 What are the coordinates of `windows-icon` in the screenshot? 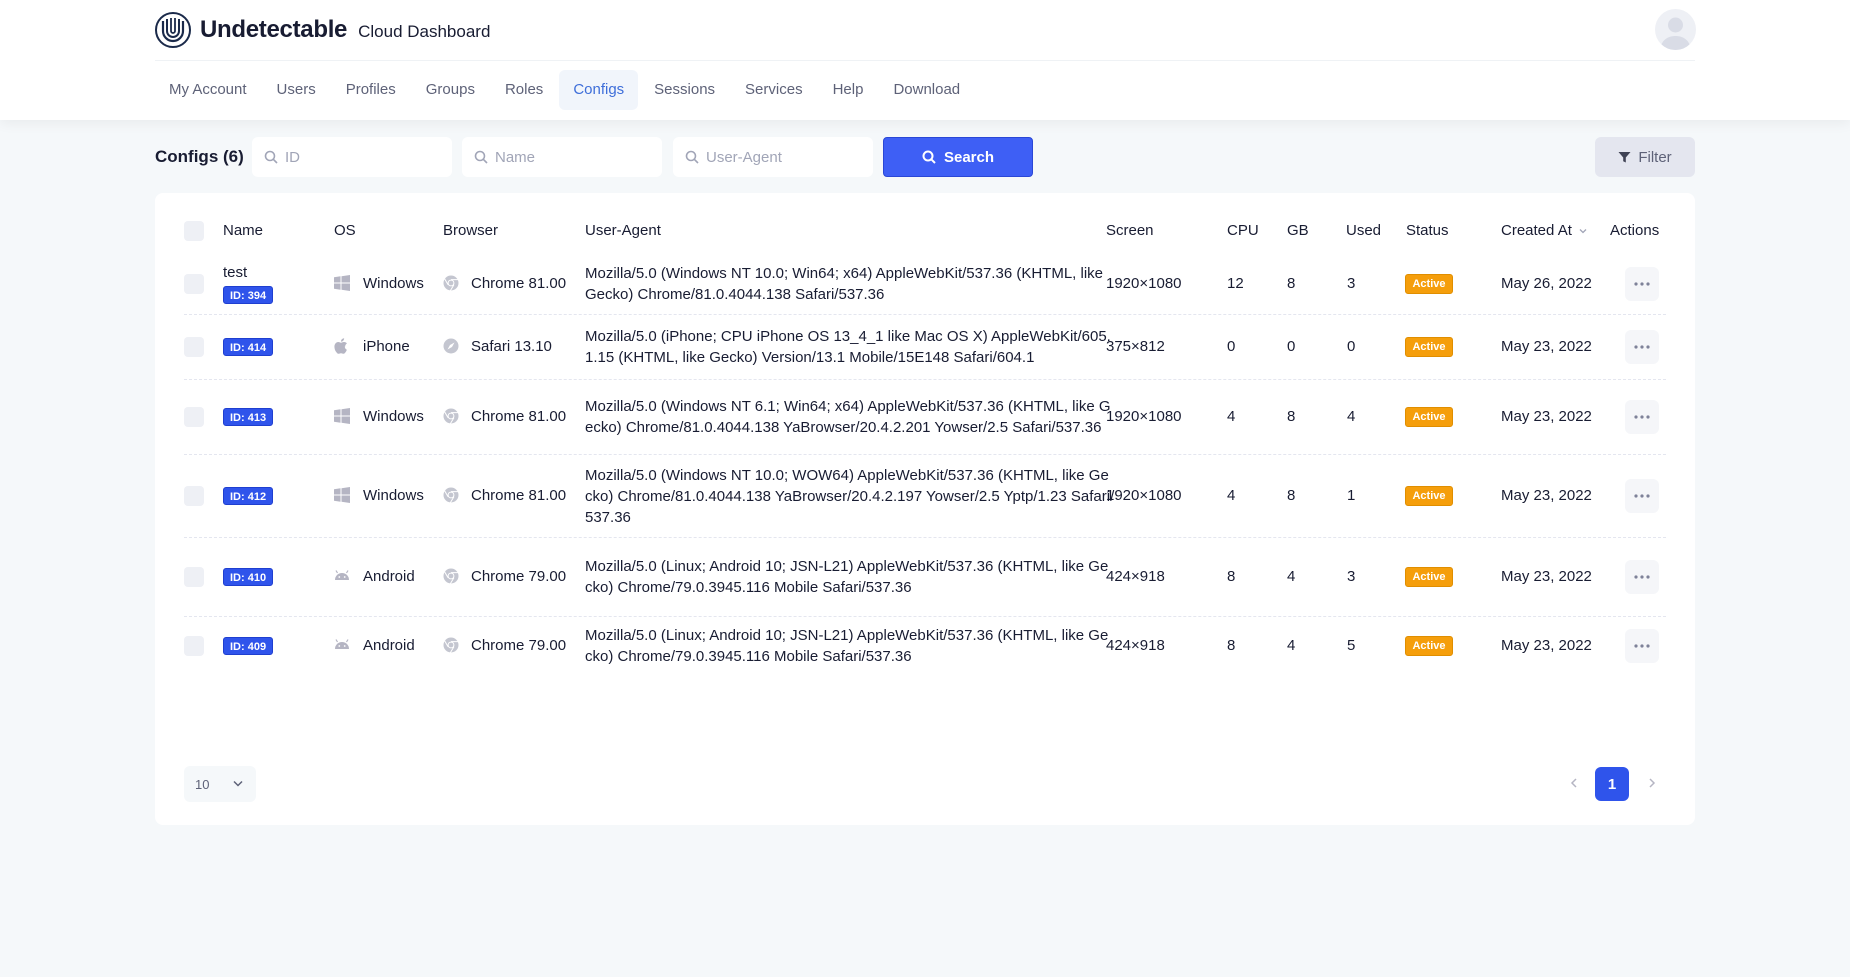 It's located at (342, 283).